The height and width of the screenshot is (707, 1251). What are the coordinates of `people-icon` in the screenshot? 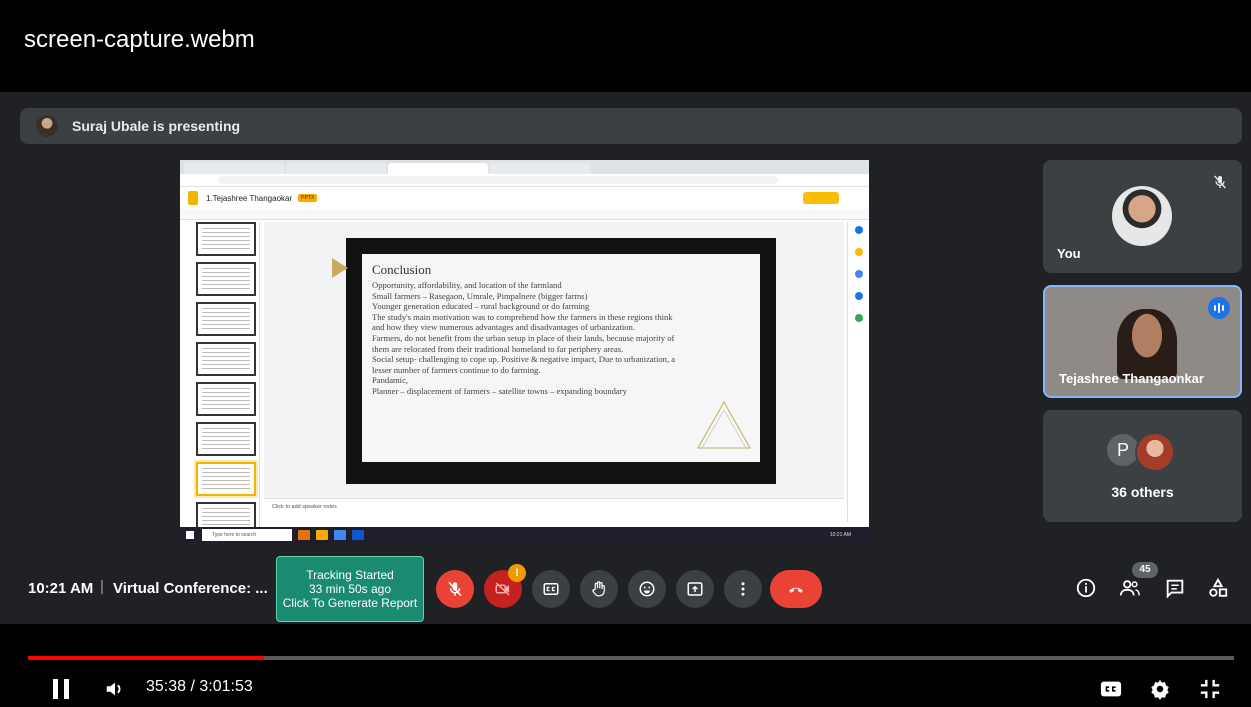 It's located at (1129, 588).